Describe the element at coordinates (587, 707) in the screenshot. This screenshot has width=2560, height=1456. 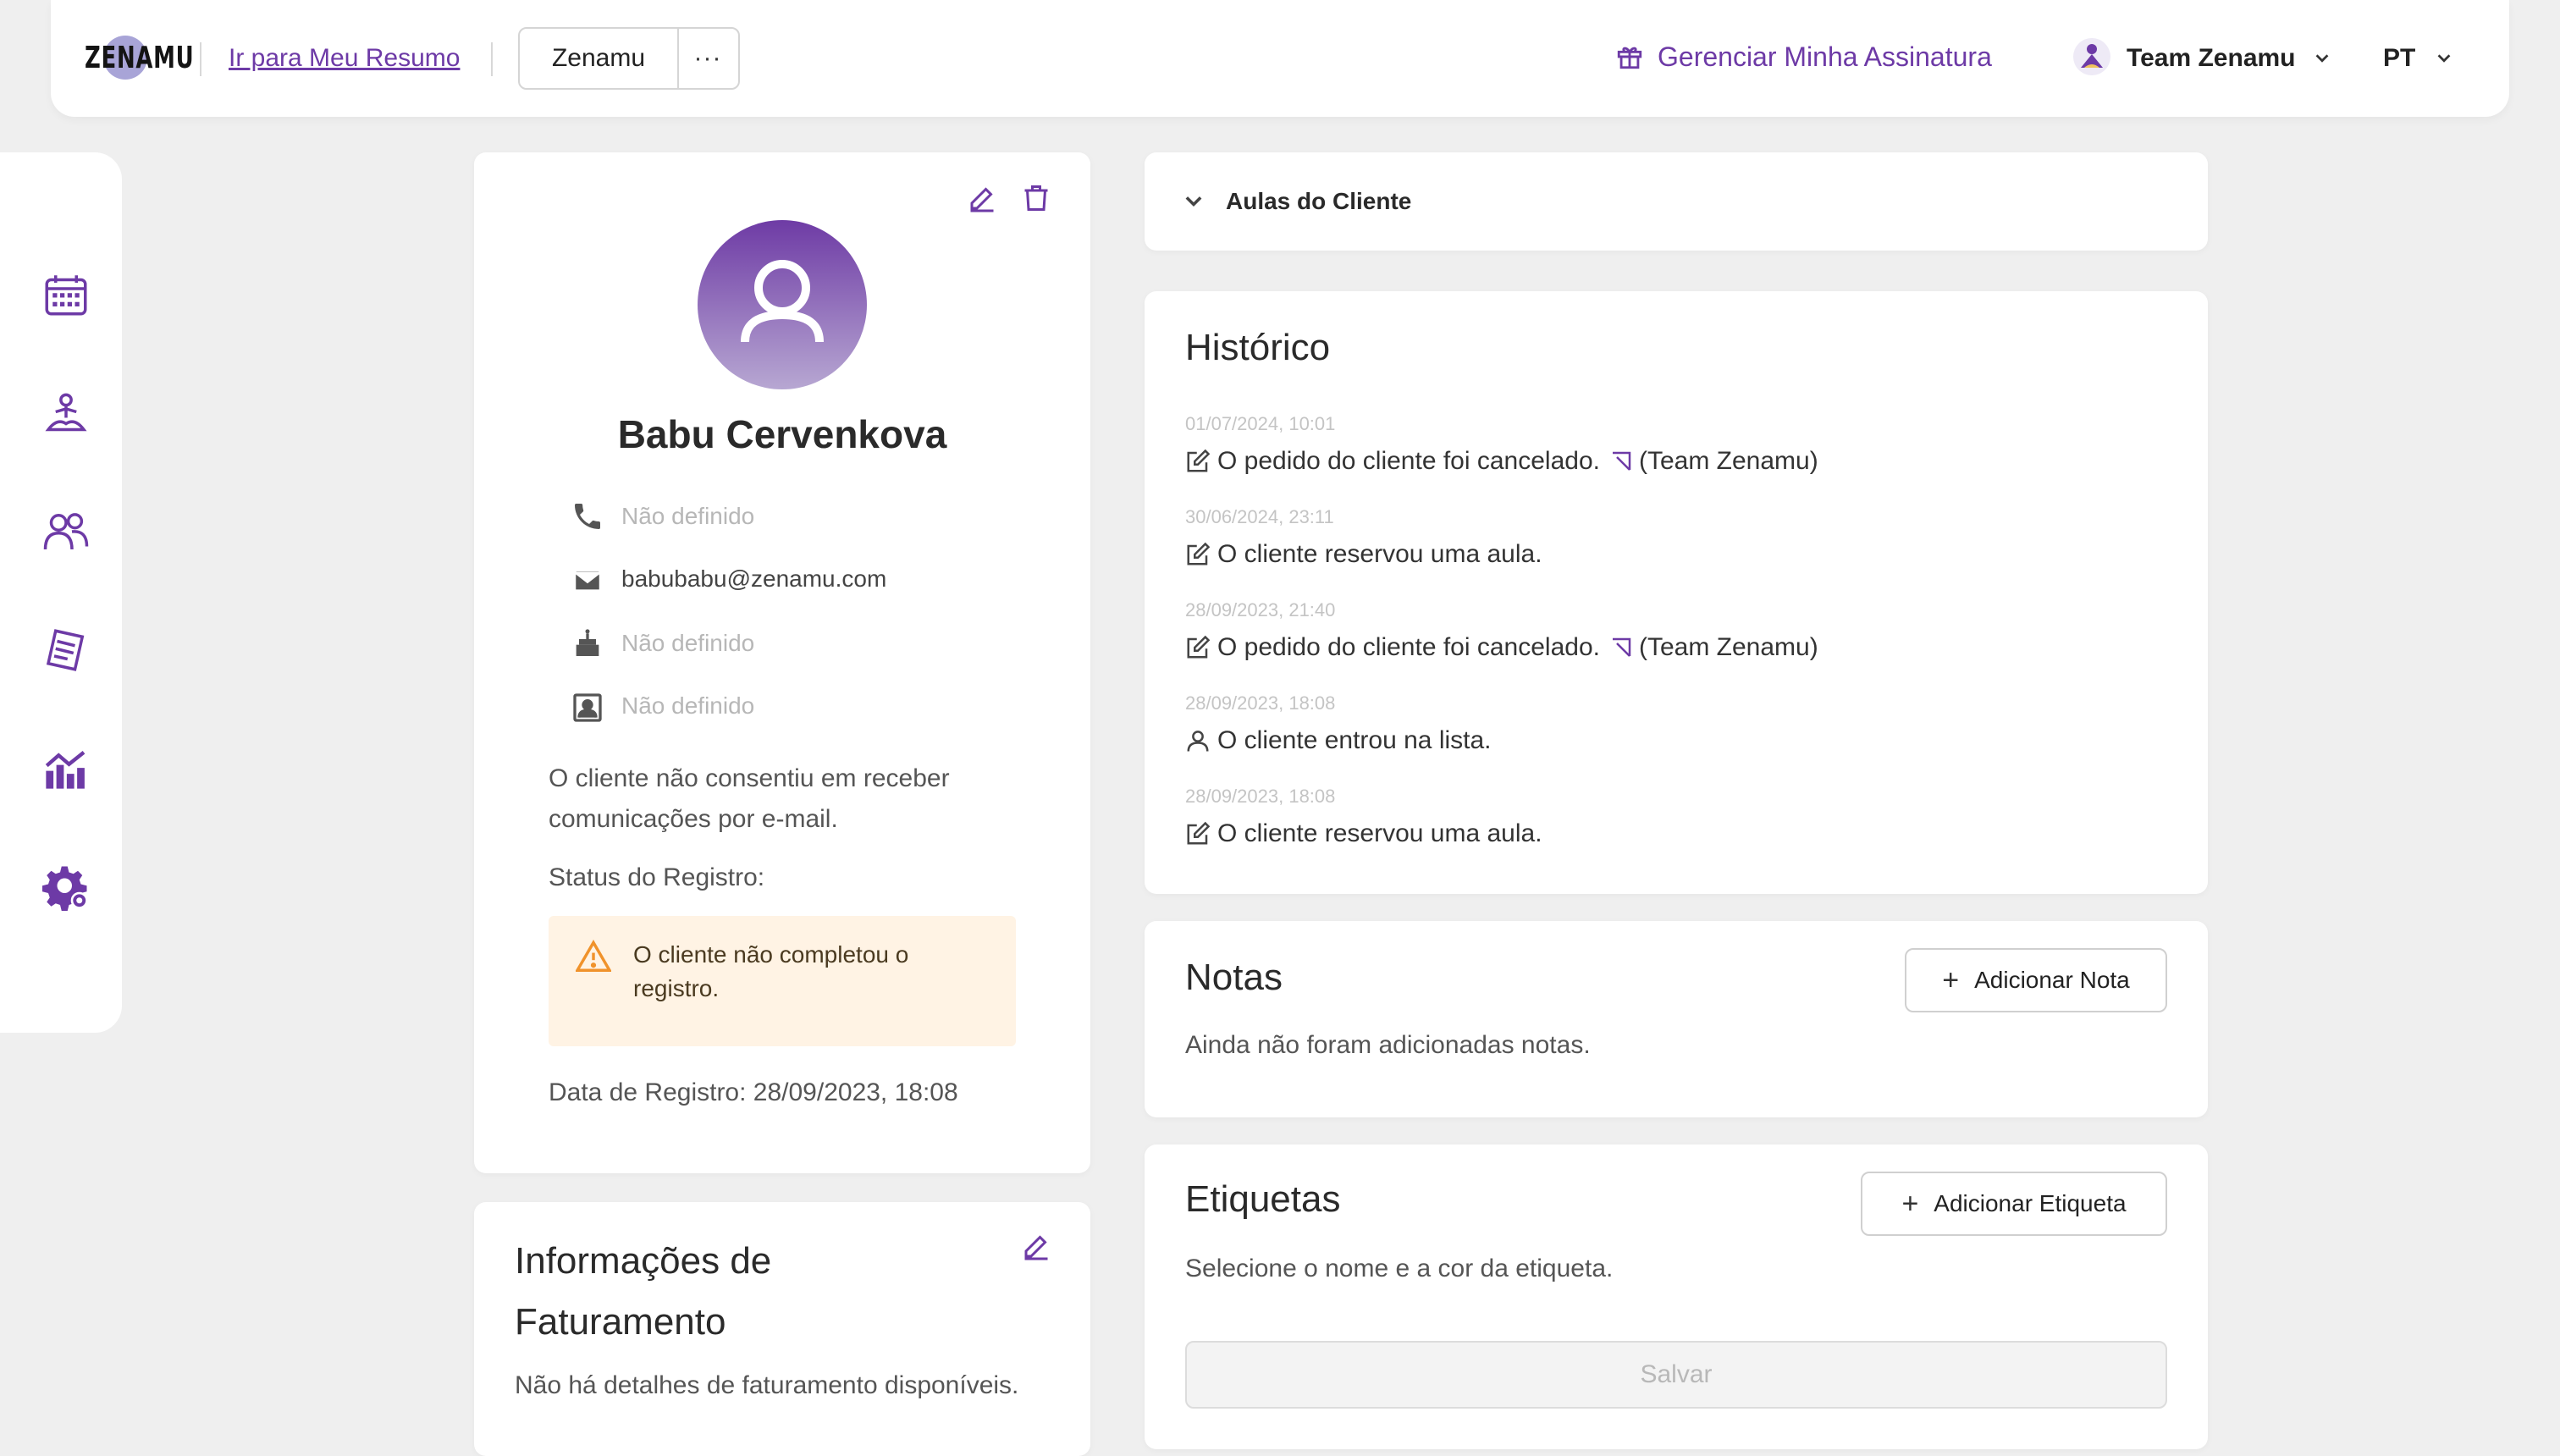
I see `id-card-icon` at that location.